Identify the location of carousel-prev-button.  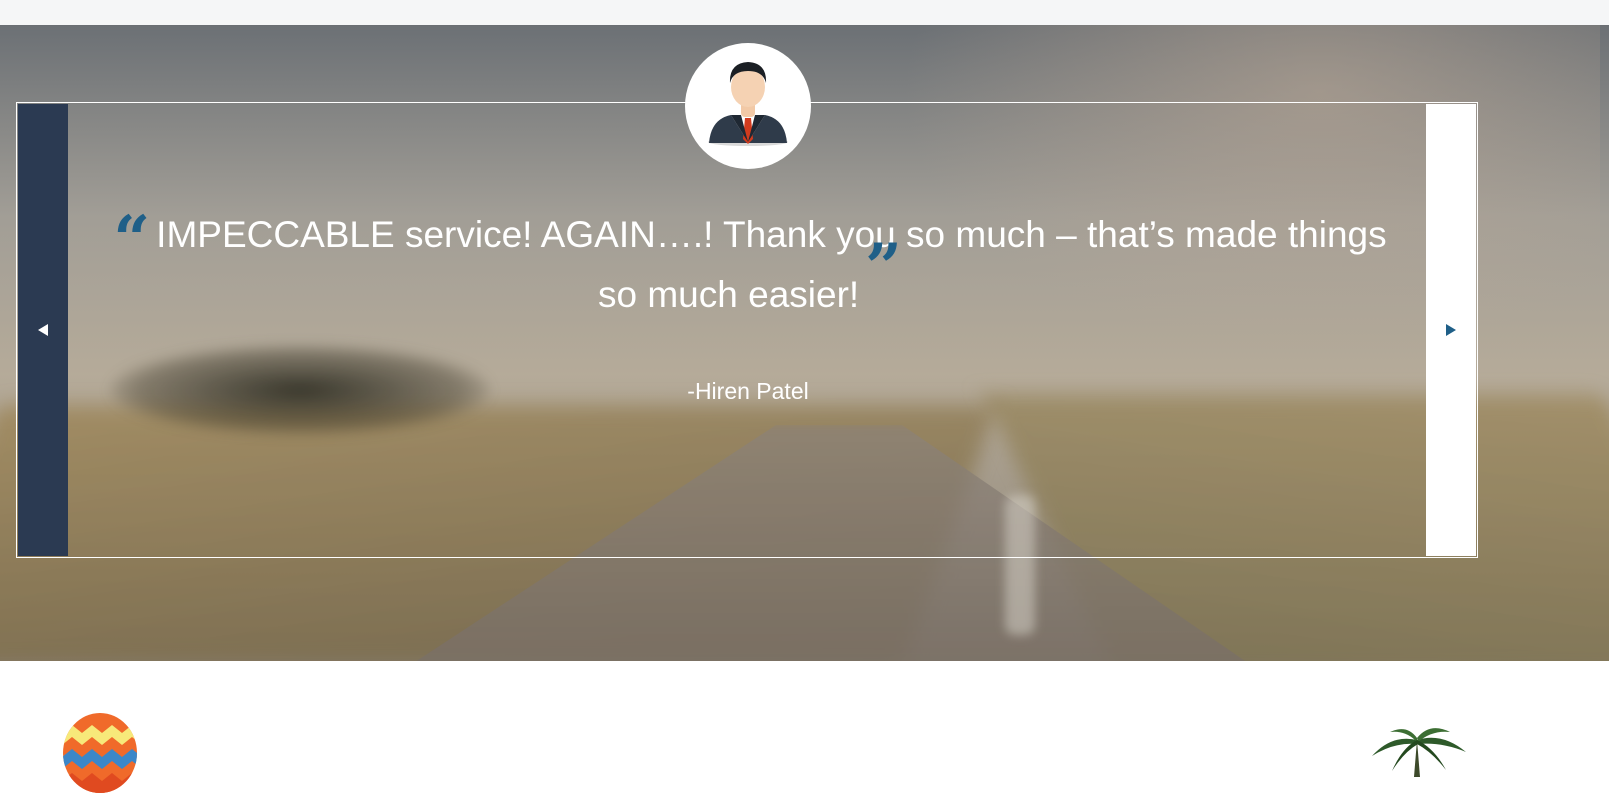
(43, 330).